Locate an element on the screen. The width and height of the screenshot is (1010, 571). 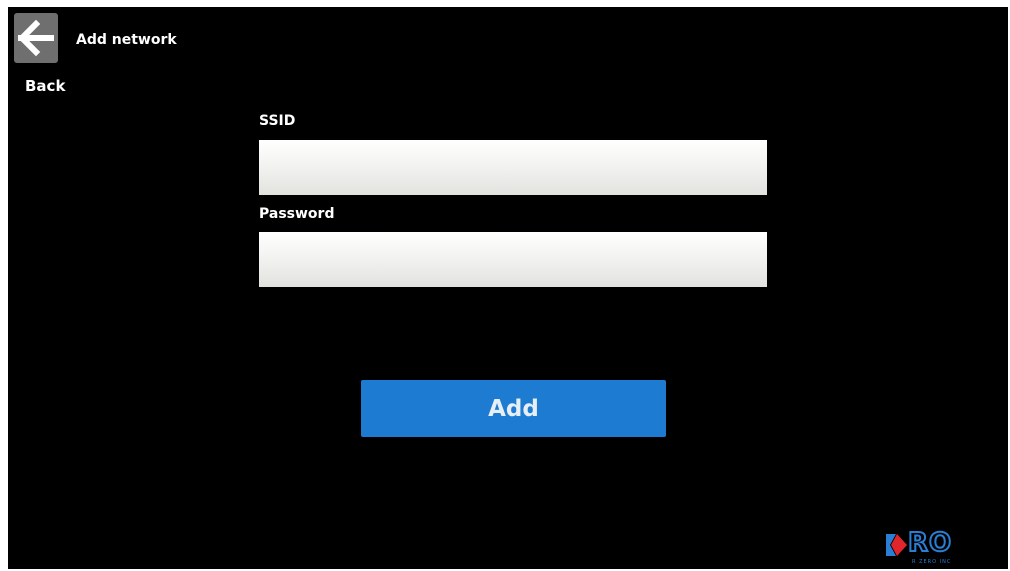
back-label: Back is located at coordinates (45, 86).